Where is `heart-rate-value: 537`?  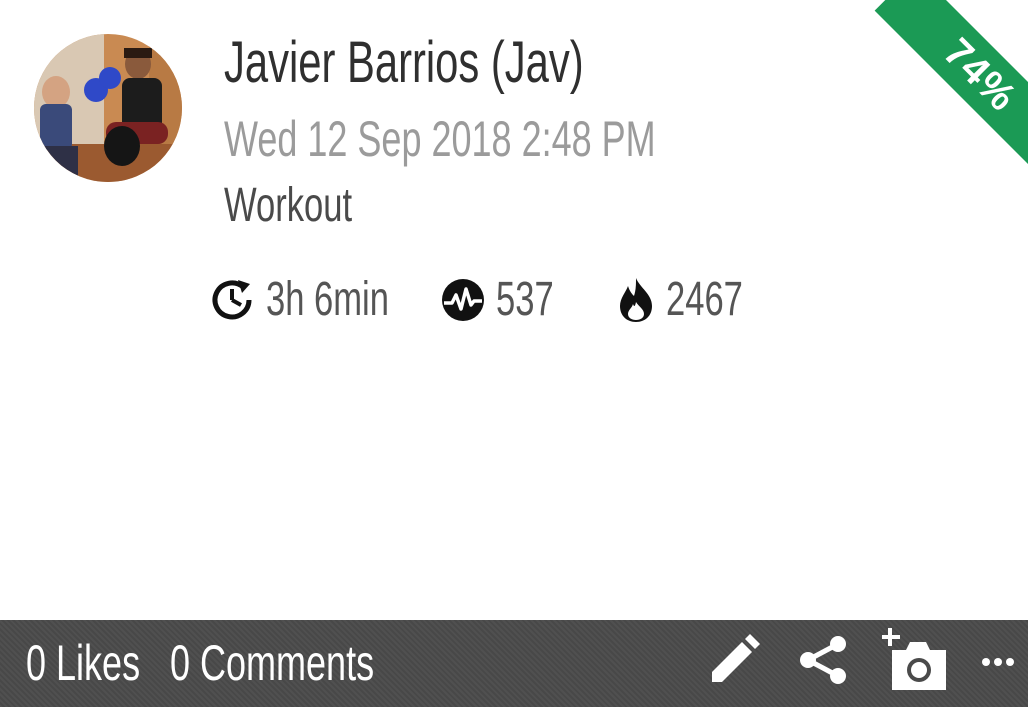 heart-rate-value: 537 is located at coordinates (525, 299).